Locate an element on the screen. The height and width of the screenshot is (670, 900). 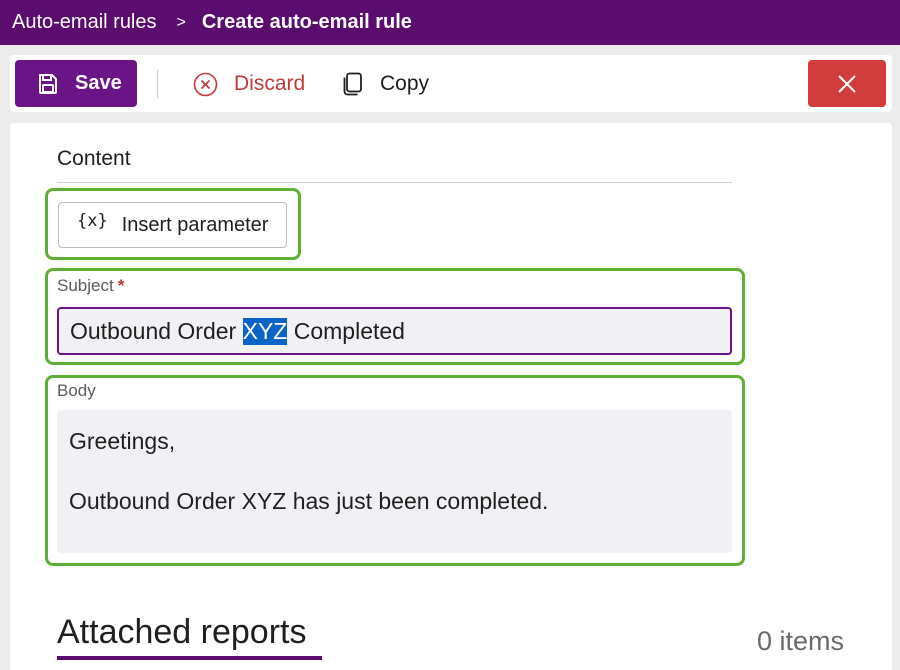
insert-parameter-label: Insert parameter is located at coordinates (195, 224).